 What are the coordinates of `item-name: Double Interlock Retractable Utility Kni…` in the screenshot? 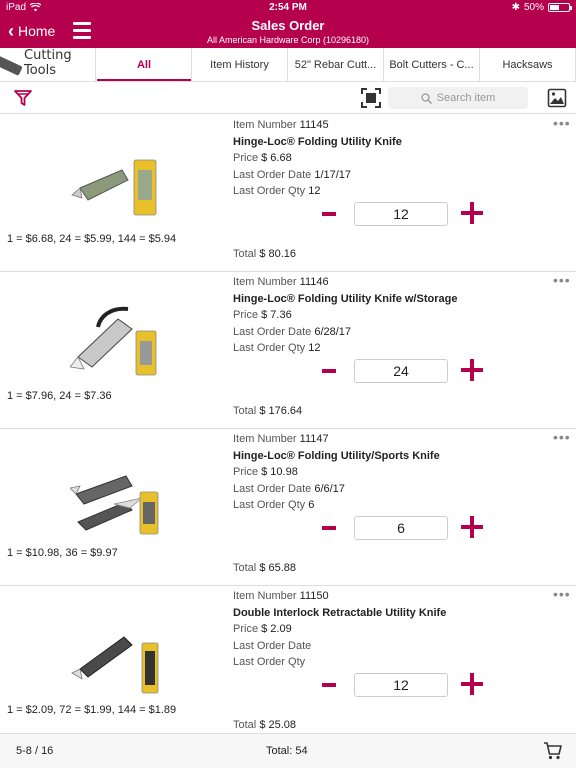 It's located at (340, 612).